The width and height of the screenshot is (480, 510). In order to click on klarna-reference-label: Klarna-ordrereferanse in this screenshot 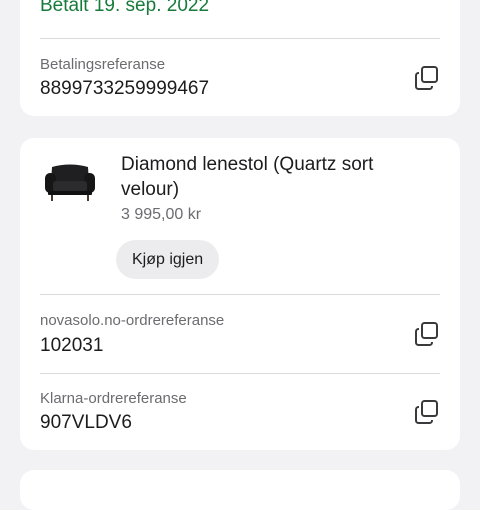, I will do `click(113, 398)`.